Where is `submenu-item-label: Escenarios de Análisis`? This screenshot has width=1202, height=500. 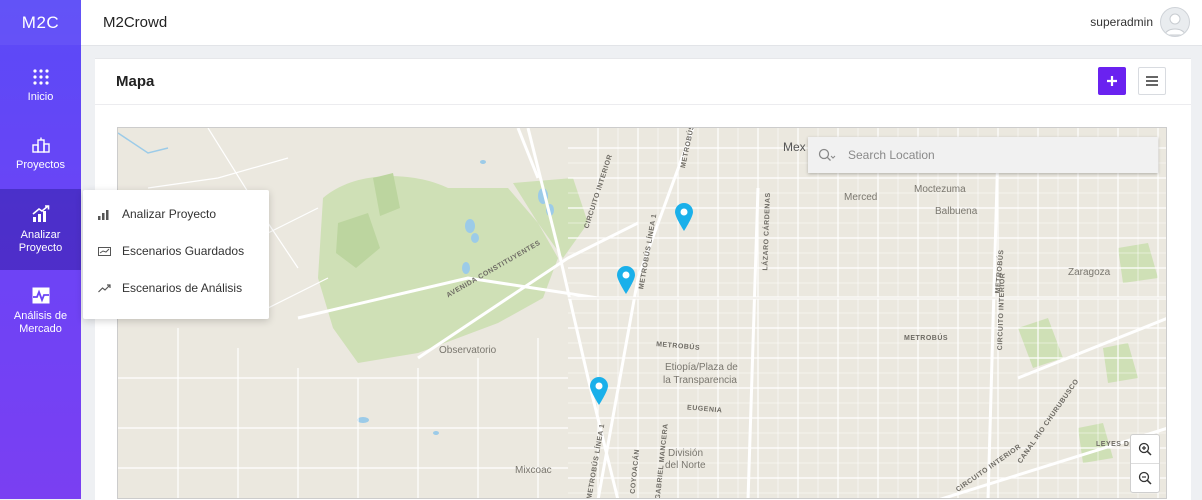
submenu-item-label: Escenarios de Análisis is located at coordinates (182, 288).